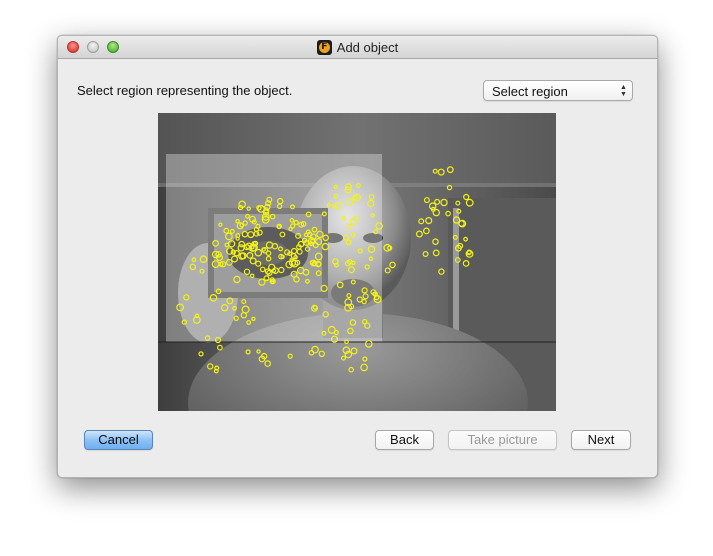  I want to click on mode-select: Select region ▲ ▼, so click(558, 90).